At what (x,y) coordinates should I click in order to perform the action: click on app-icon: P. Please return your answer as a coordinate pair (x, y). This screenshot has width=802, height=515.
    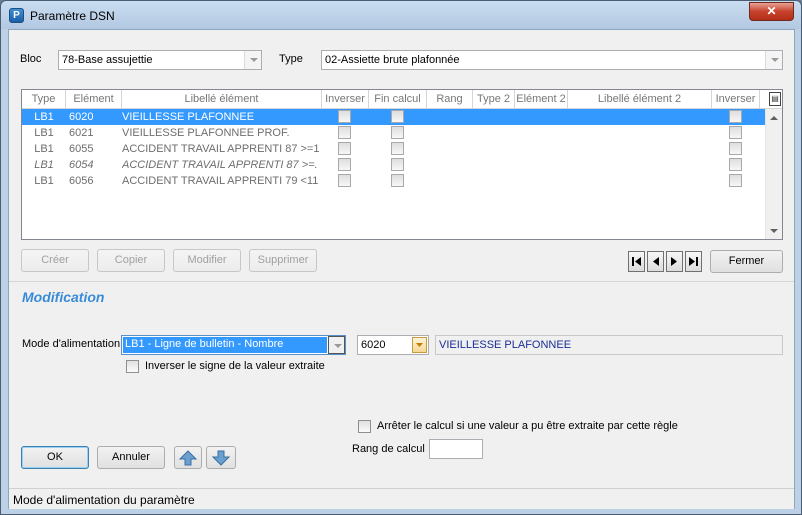
    Looking at the image, I should click on (16, 15).